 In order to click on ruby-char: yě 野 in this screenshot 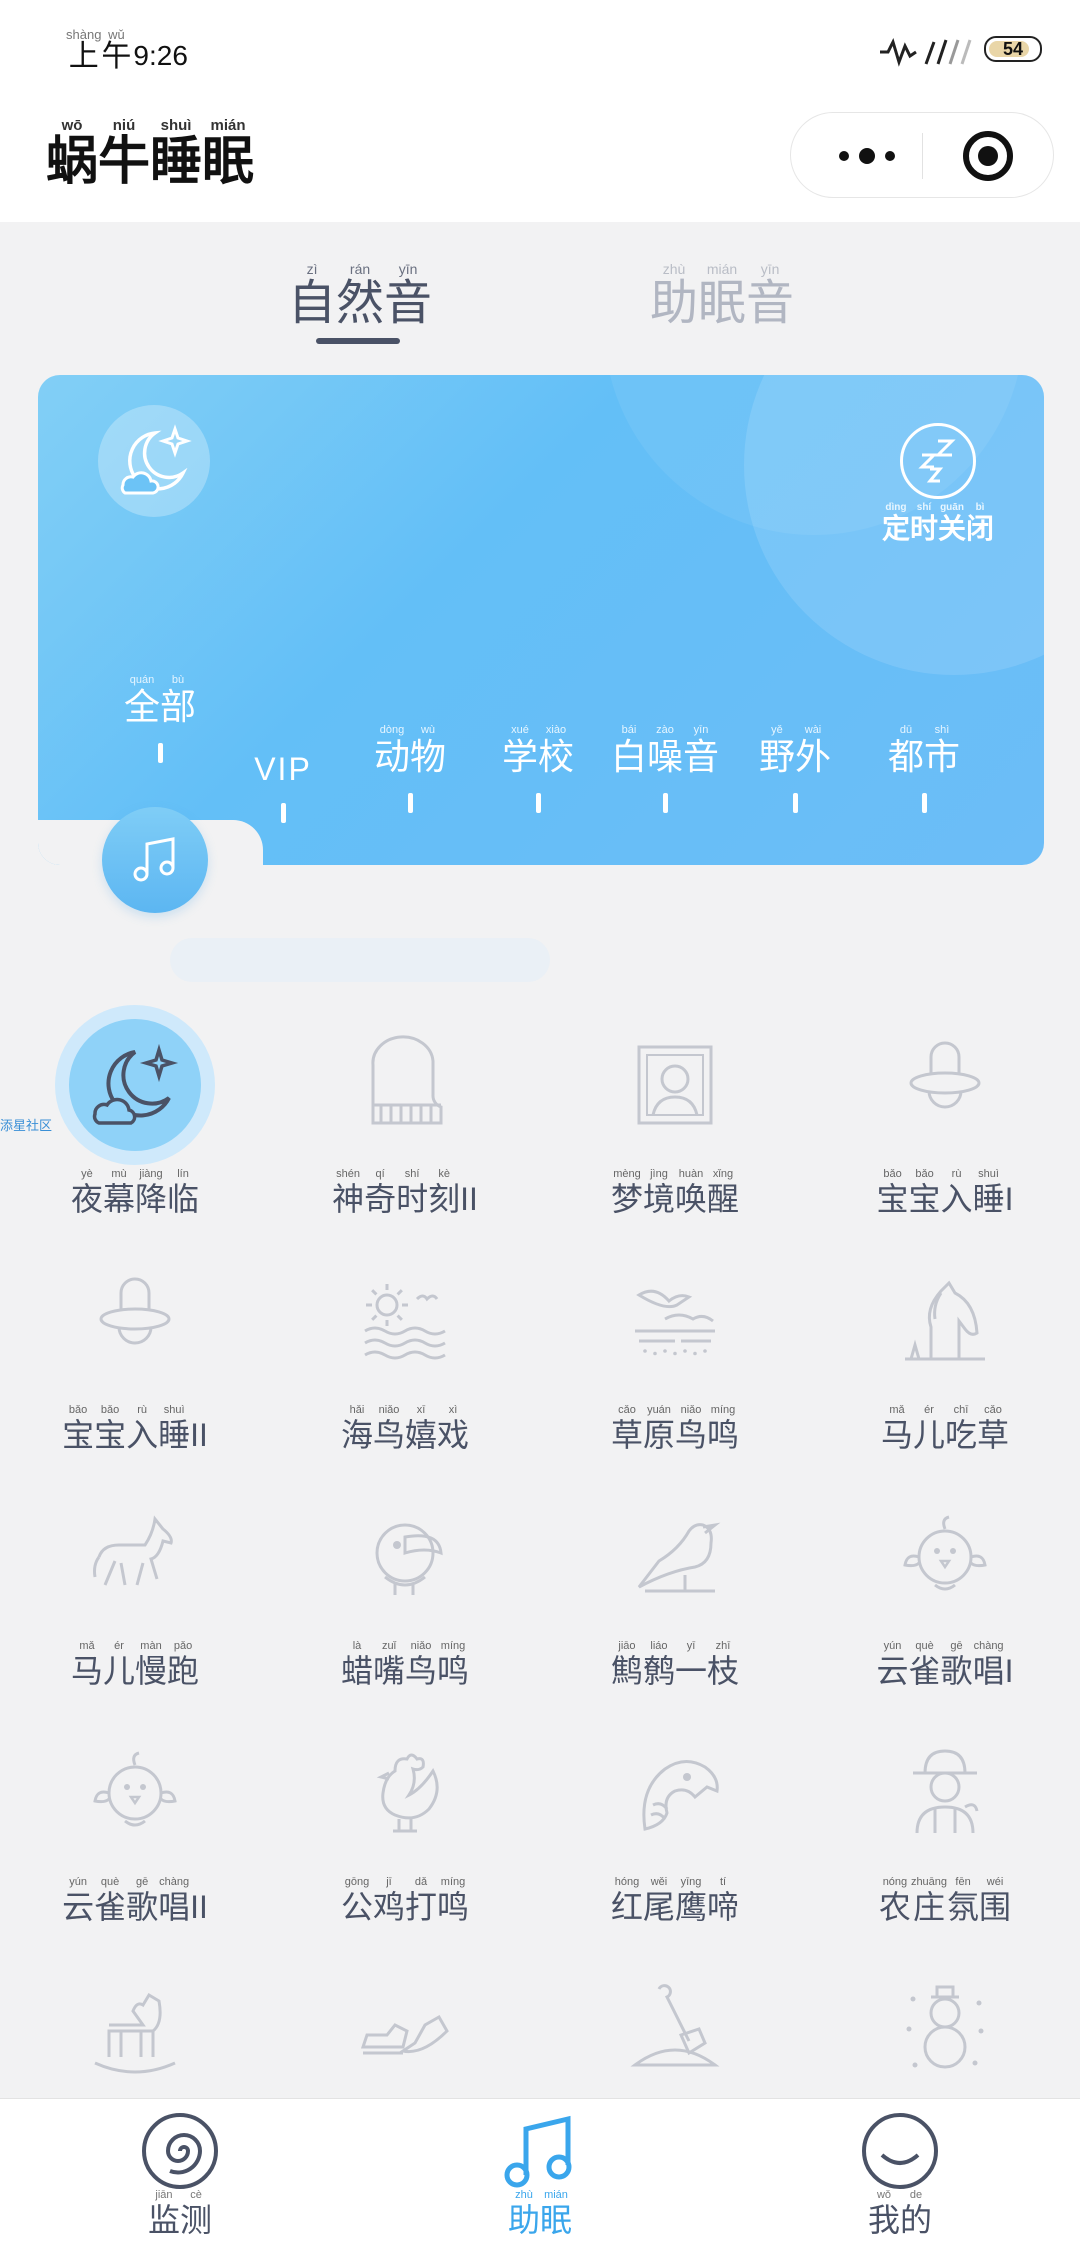, I will do `click(777, 750)`.